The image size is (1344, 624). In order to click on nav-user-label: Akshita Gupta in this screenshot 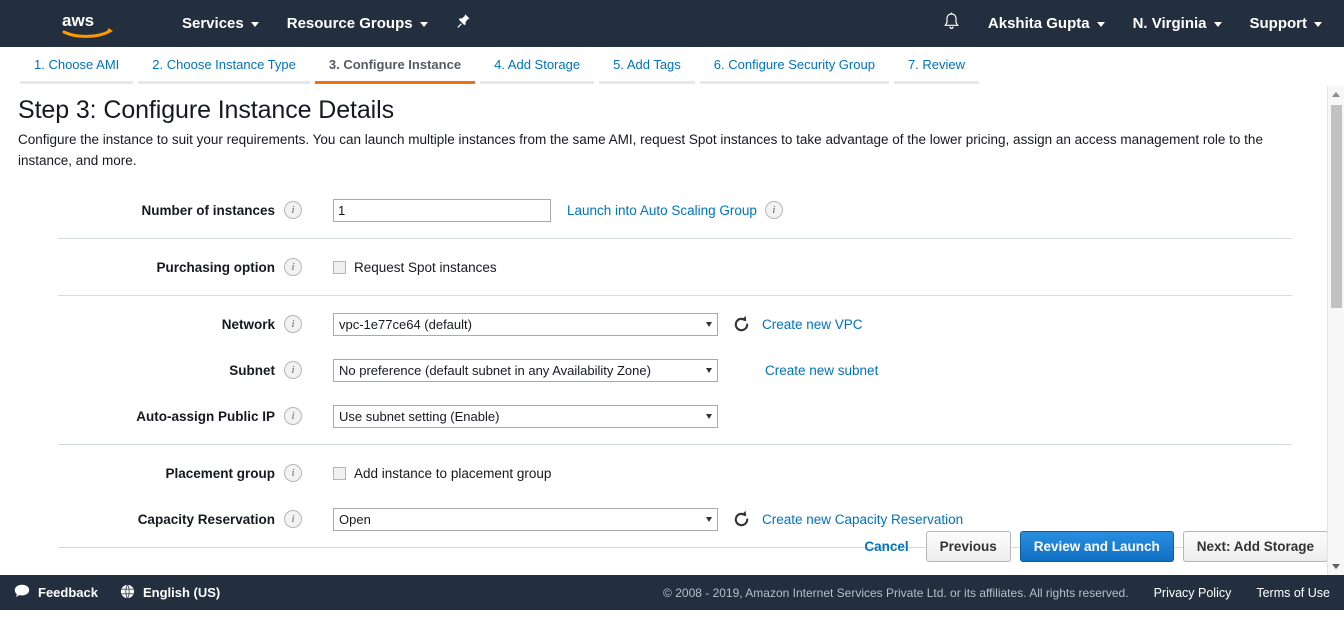, I will do `click(1038, 23)`.